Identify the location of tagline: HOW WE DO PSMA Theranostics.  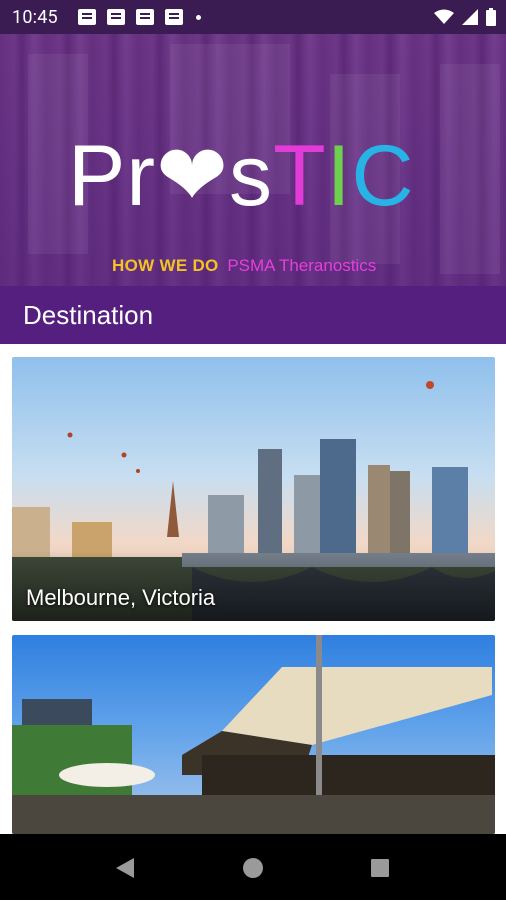
(244, 266).